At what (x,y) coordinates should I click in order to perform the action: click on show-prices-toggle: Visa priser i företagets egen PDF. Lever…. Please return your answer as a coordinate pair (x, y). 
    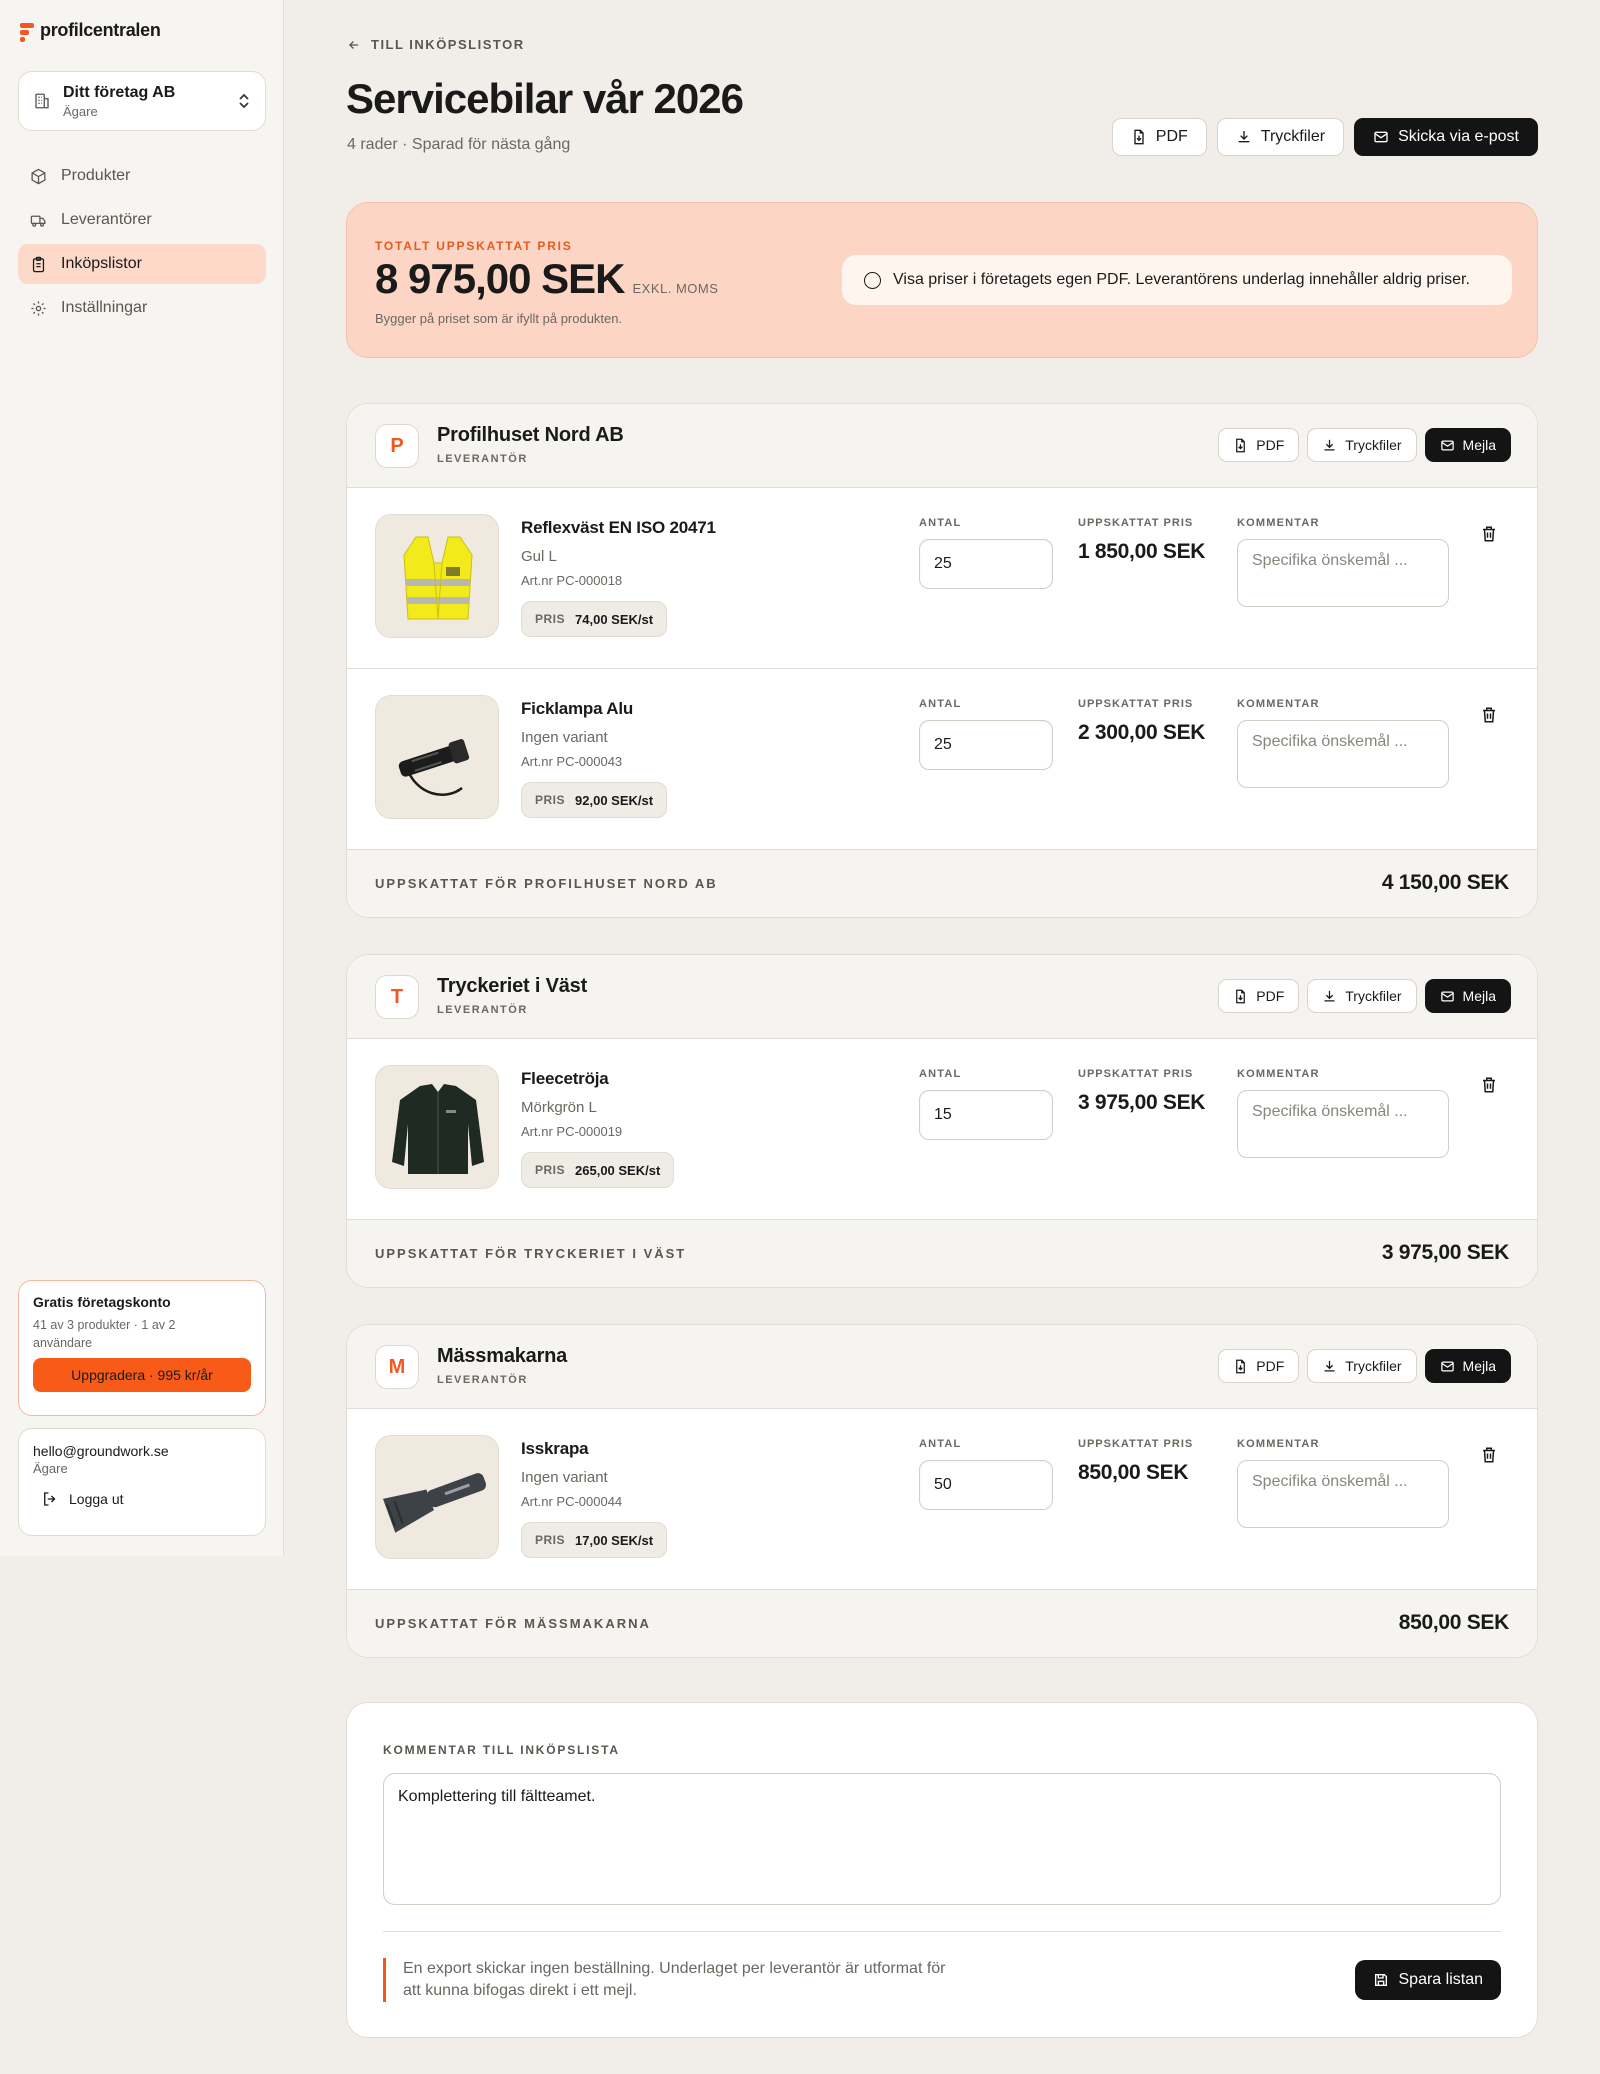
    Looking at the image, I should click on (1177, 280).